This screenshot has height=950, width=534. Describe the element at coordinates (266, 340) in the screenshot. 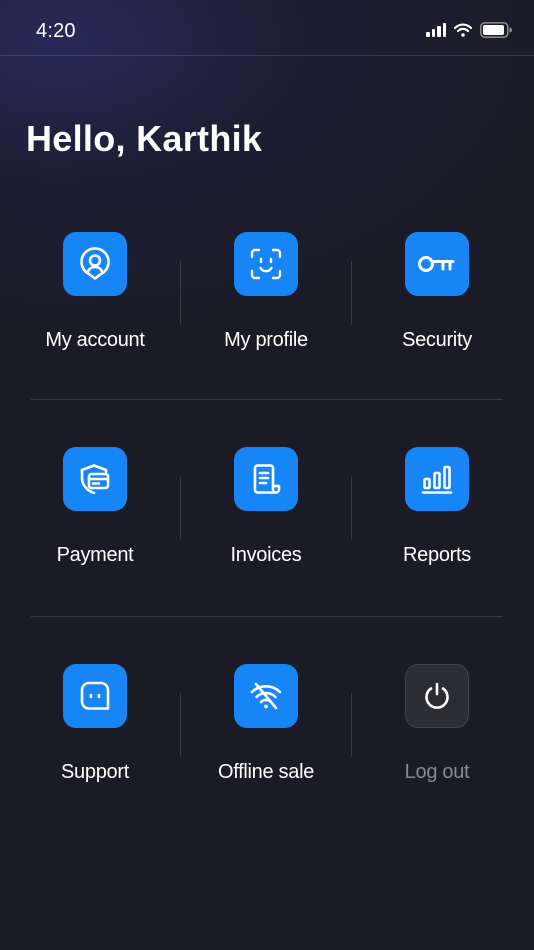

I see `menu-item-label: My profile` at that location.